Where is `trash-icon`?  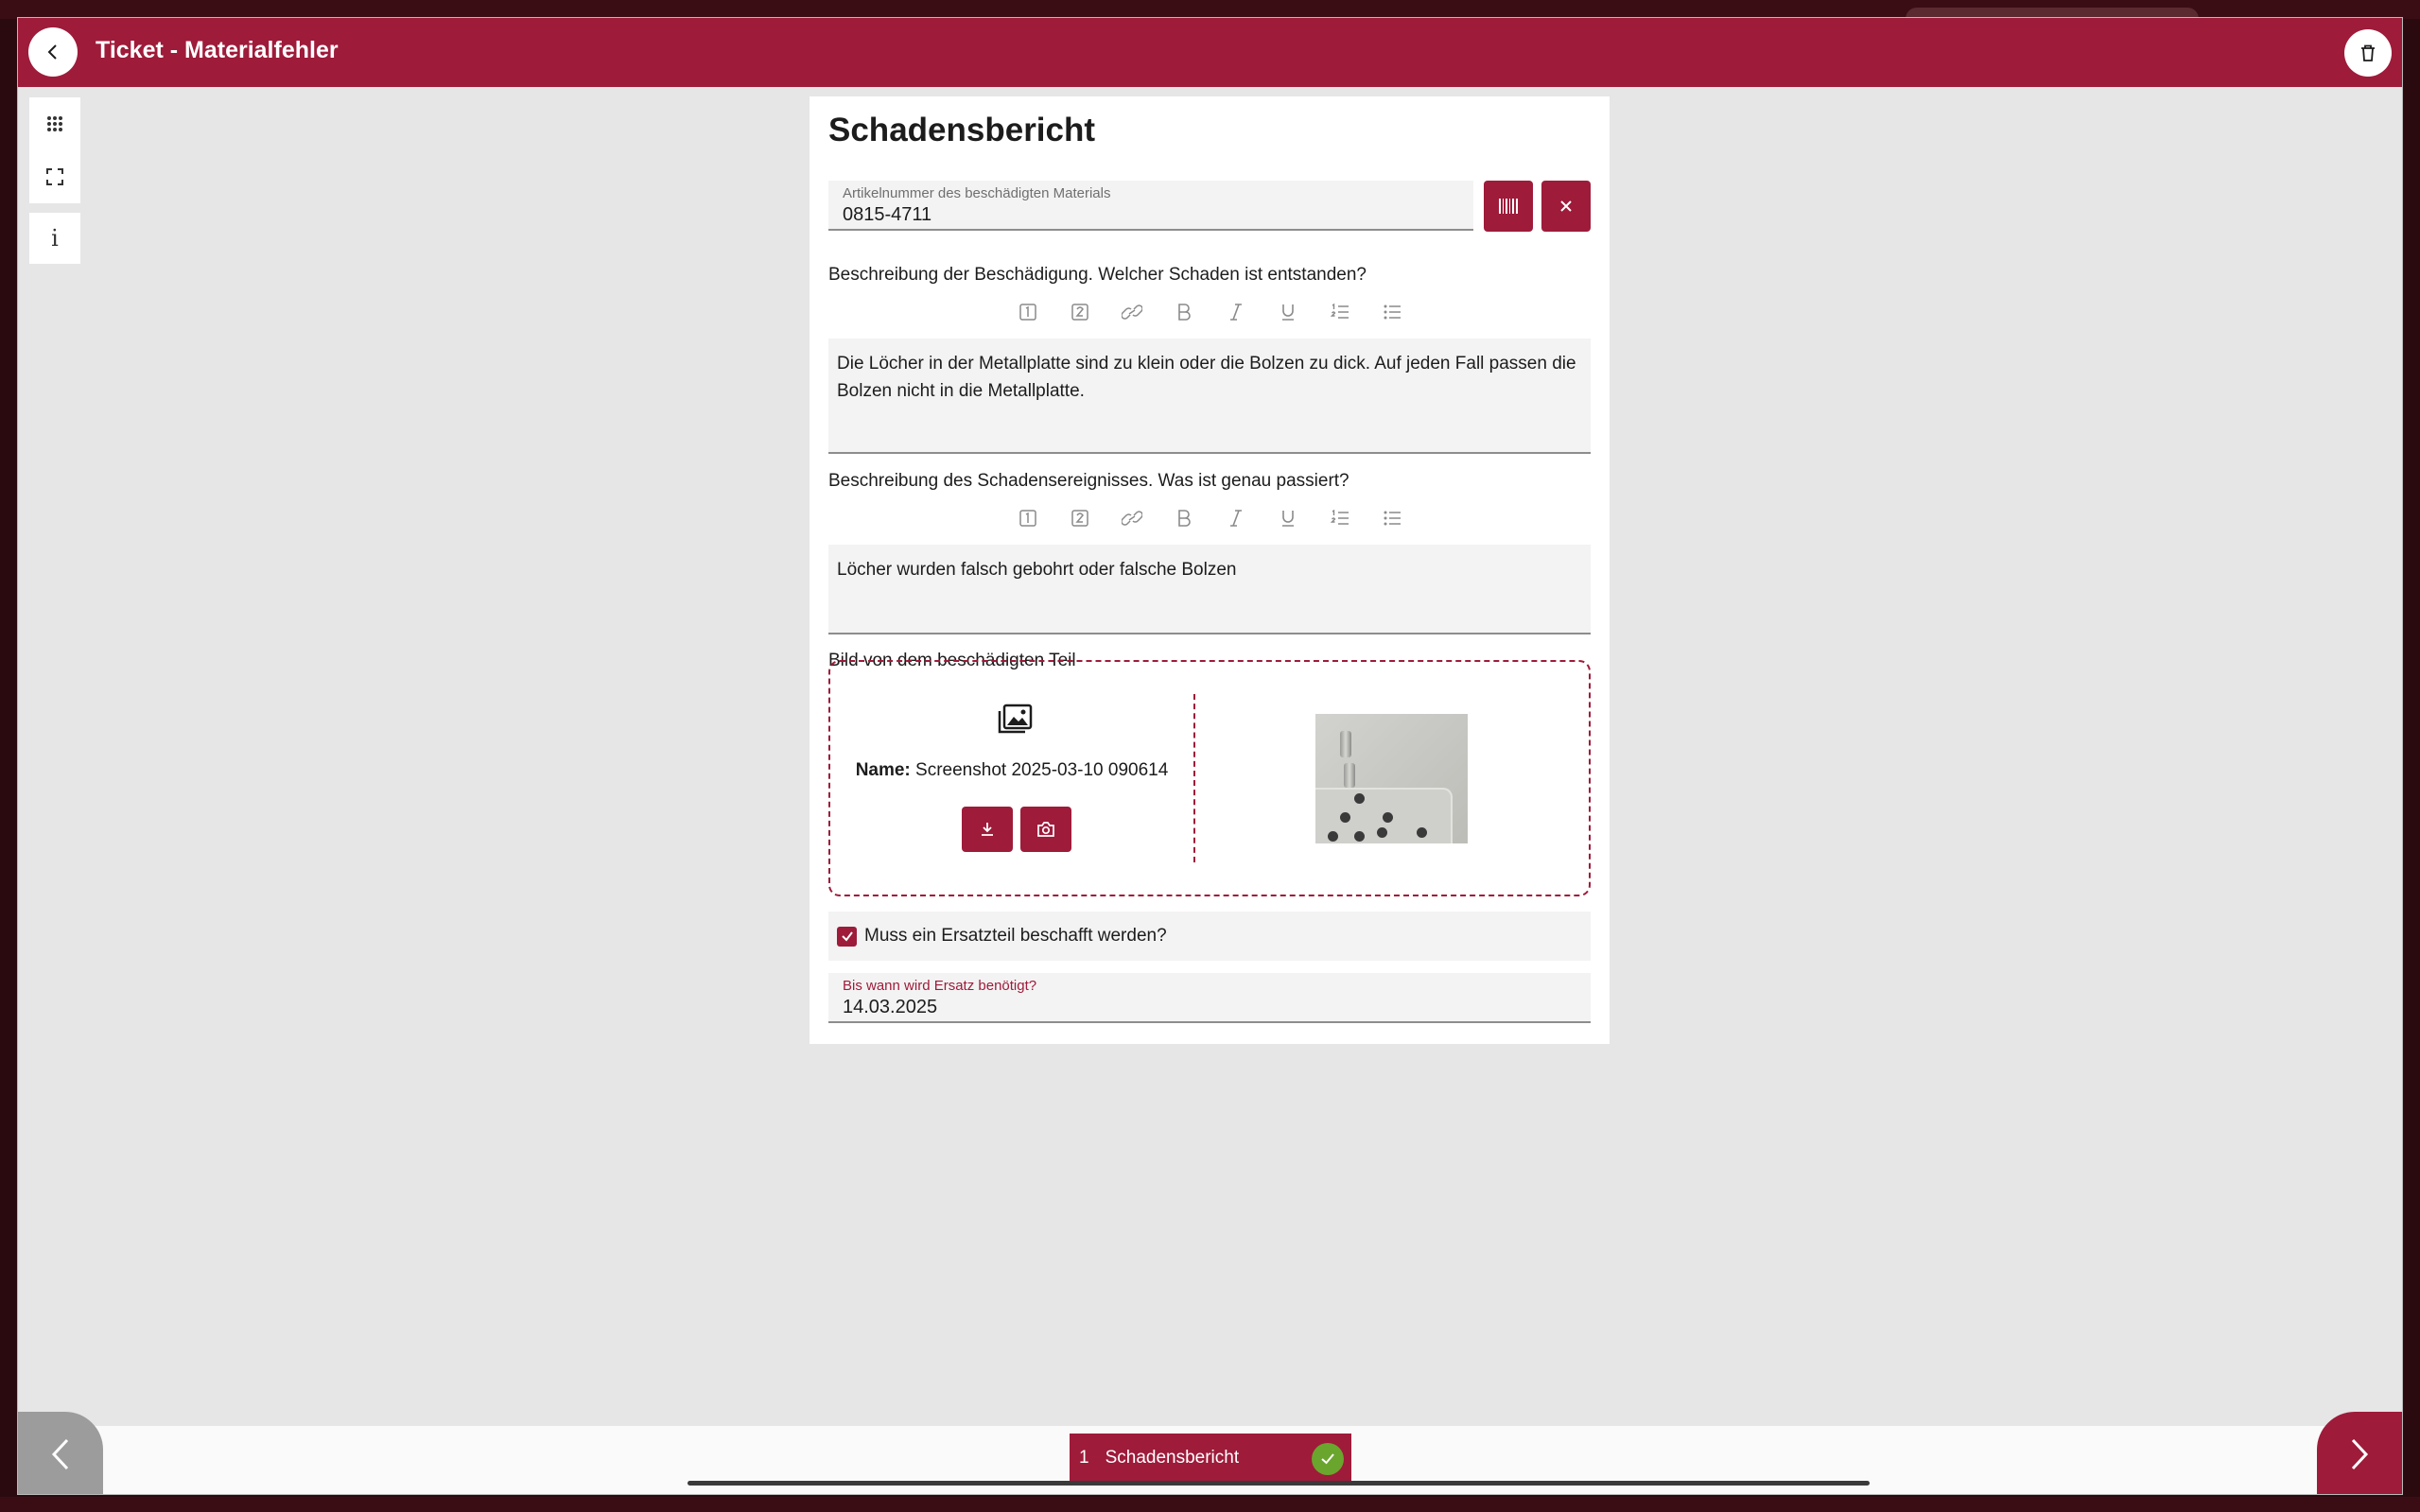
trash-icon is located at coordinates (2368, 52).